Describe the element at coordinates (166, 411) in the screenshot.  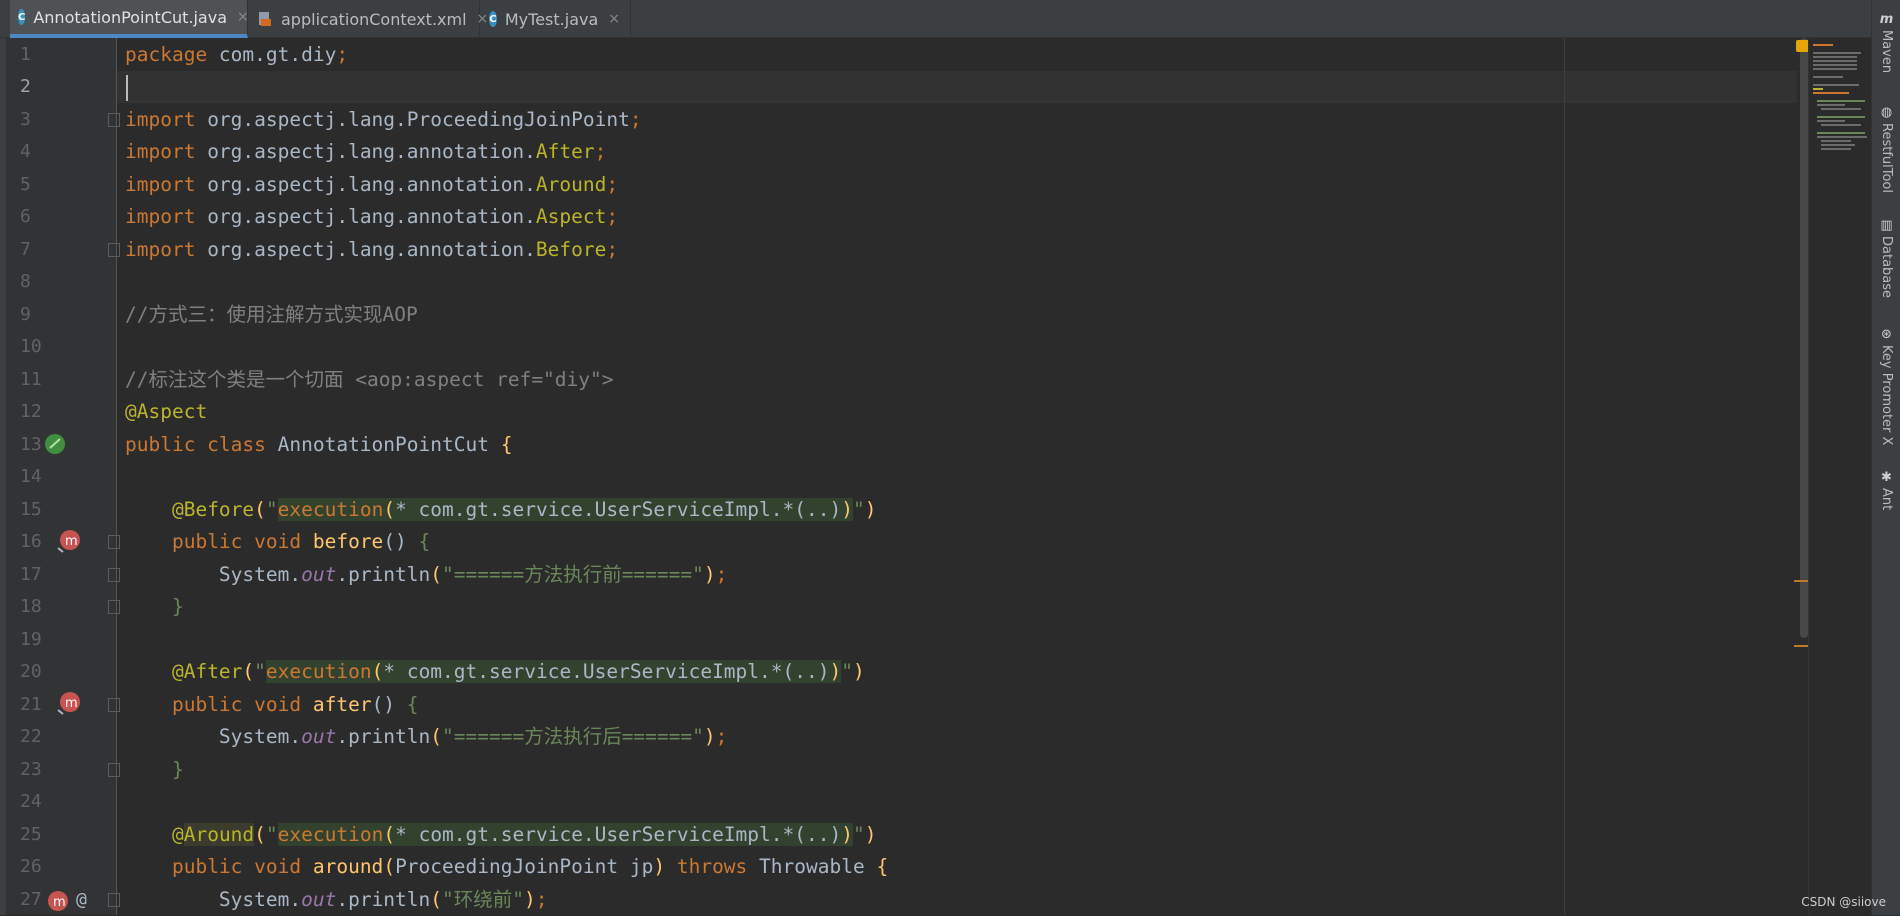
I see `code-line: @Aspect` at that location.